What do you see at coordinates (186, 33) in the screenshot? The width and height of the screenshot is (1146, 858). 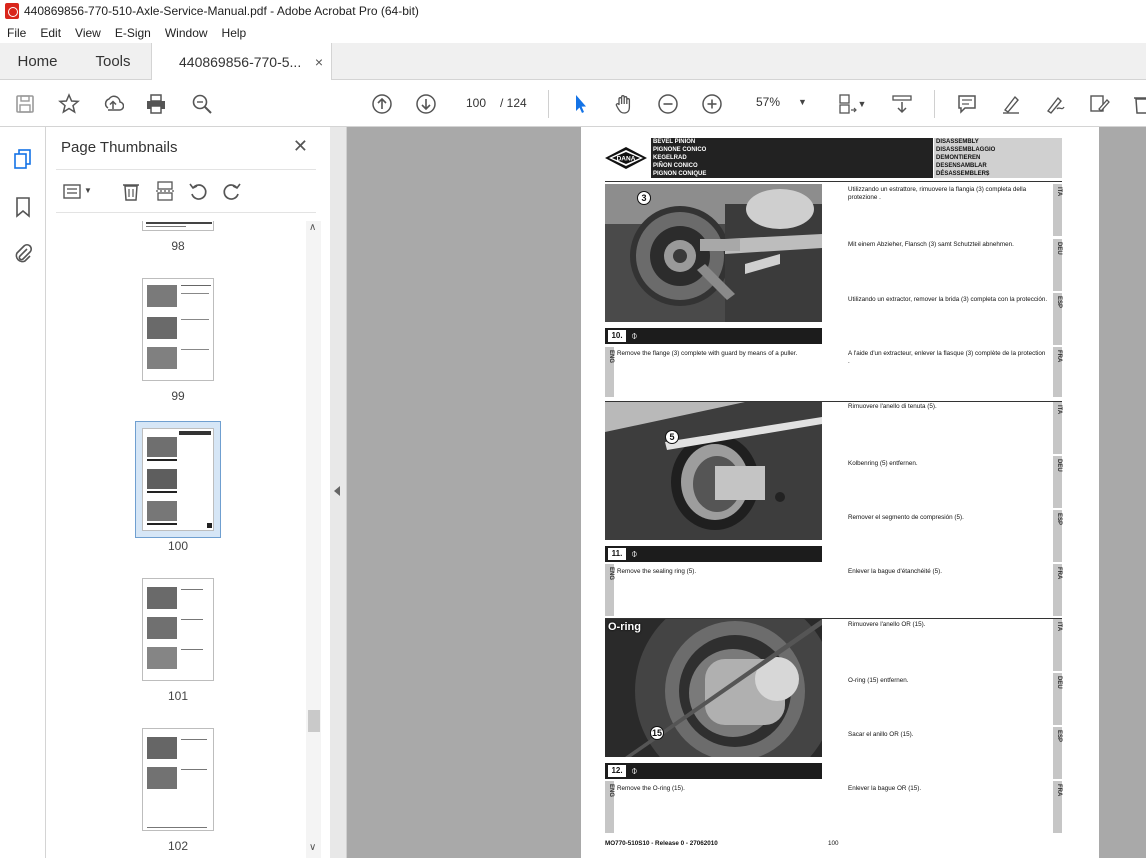 I see `menu-window: Window` at bounding box center [186, 33].